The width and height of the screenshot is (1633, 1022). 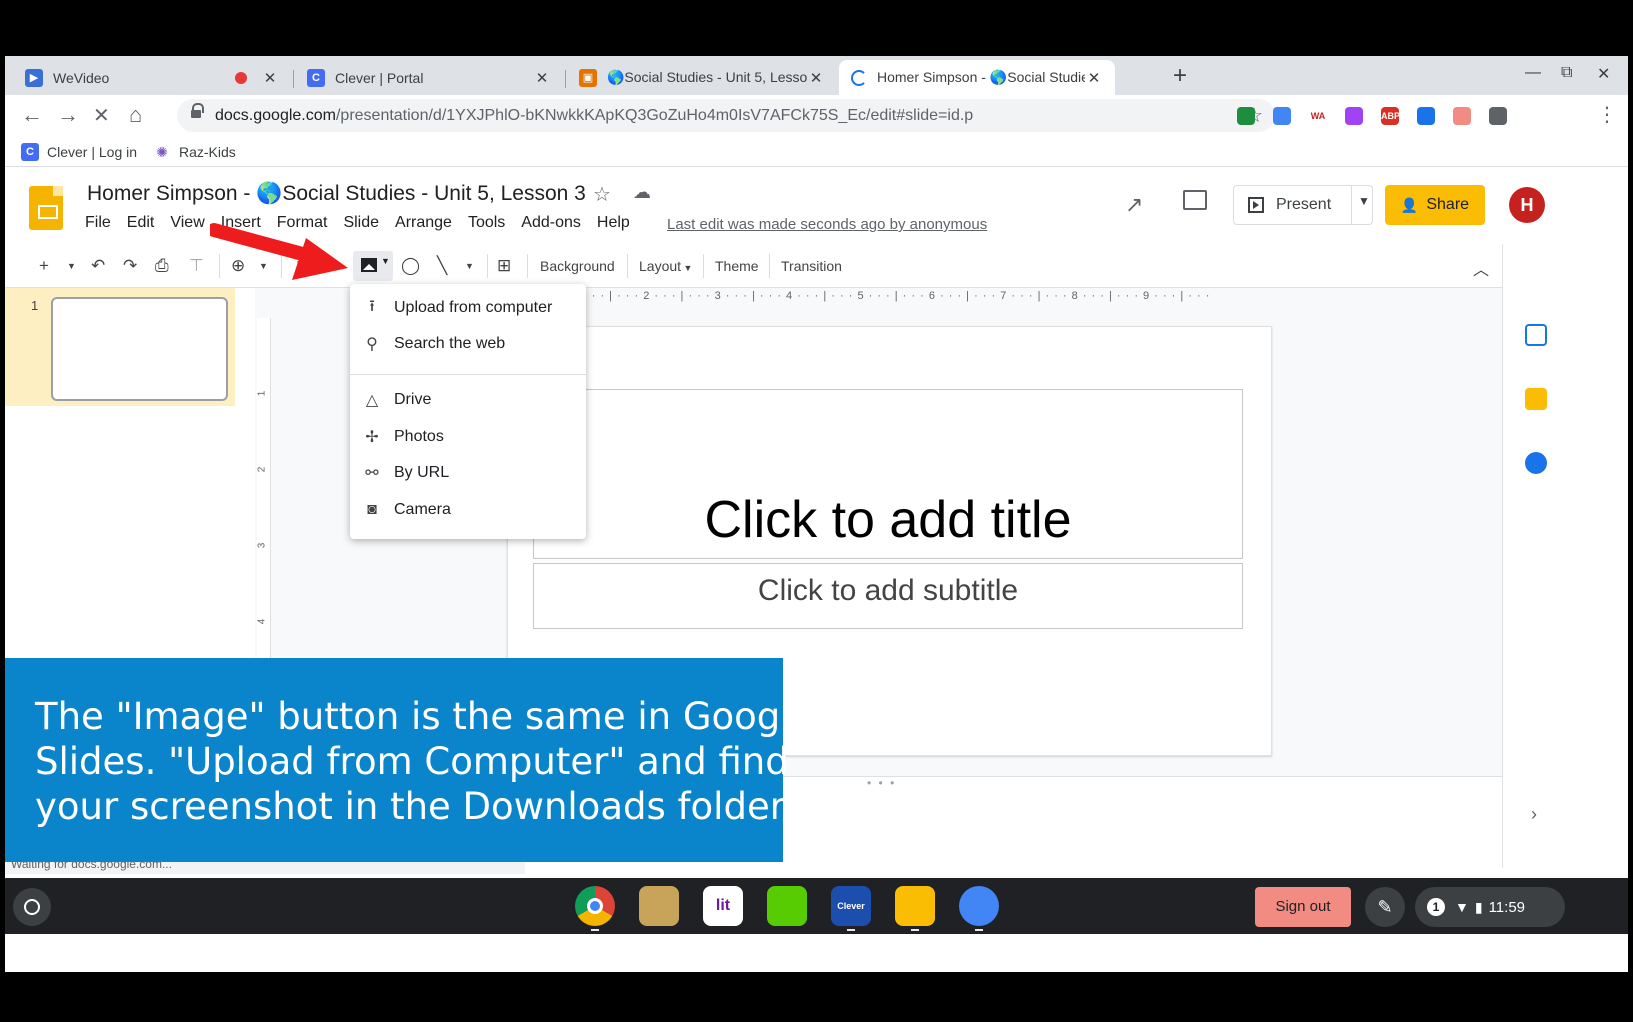 What do you see at coordinates (1426, 116) in the screenshot?
I see `puzzle-blue-ext-icon` at bounding box center [1426, 116].